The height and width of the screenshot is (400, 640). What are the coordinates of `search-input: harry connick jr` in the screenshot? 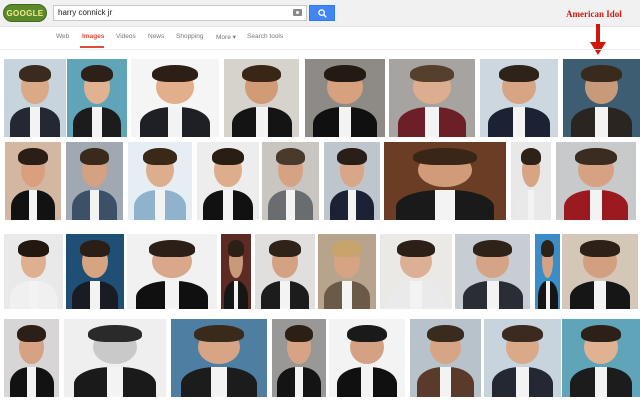 It's located at (180, 13).